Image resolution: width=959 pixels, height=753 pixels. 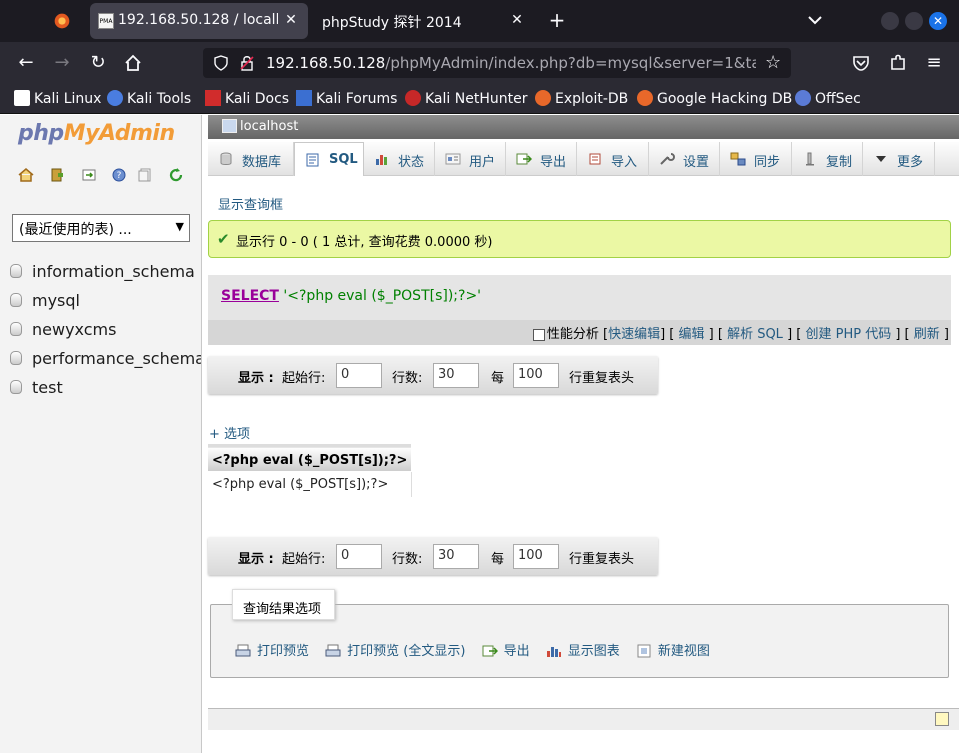 What do you see at coordinates (756, 159) in the screenshot?
I see `tab-sync: 同步` at bounding box center [756, 159].